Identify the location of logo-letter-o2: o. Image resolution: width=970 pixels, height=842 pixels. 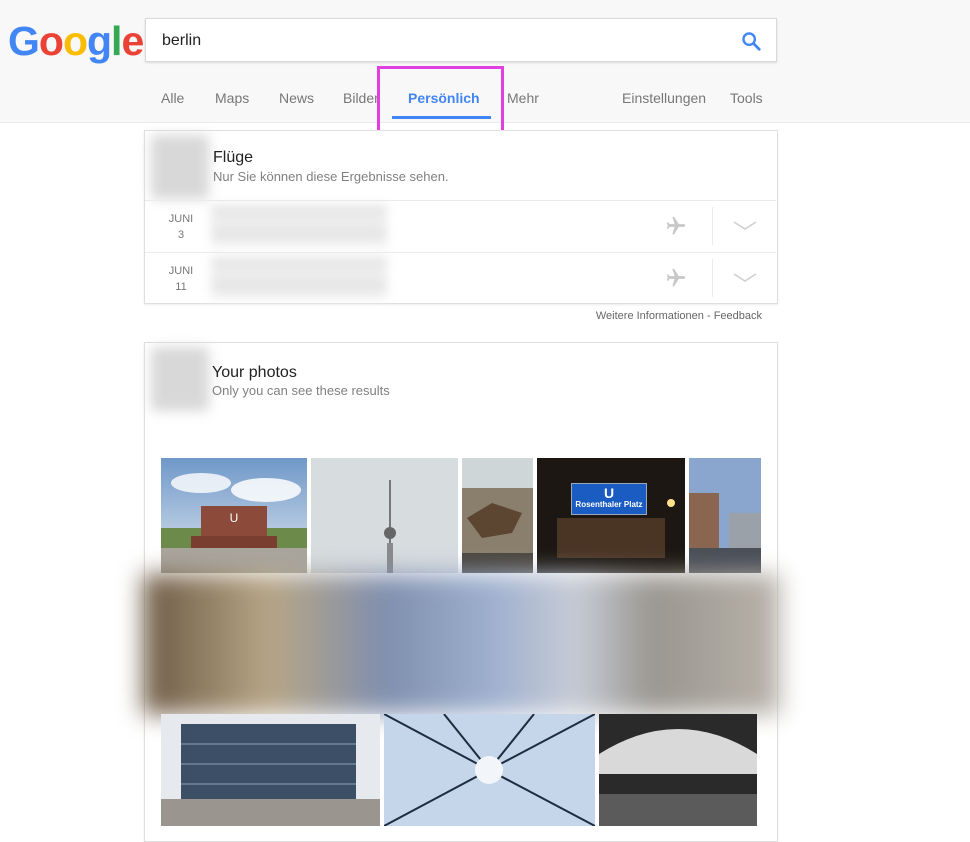
(75, 41).